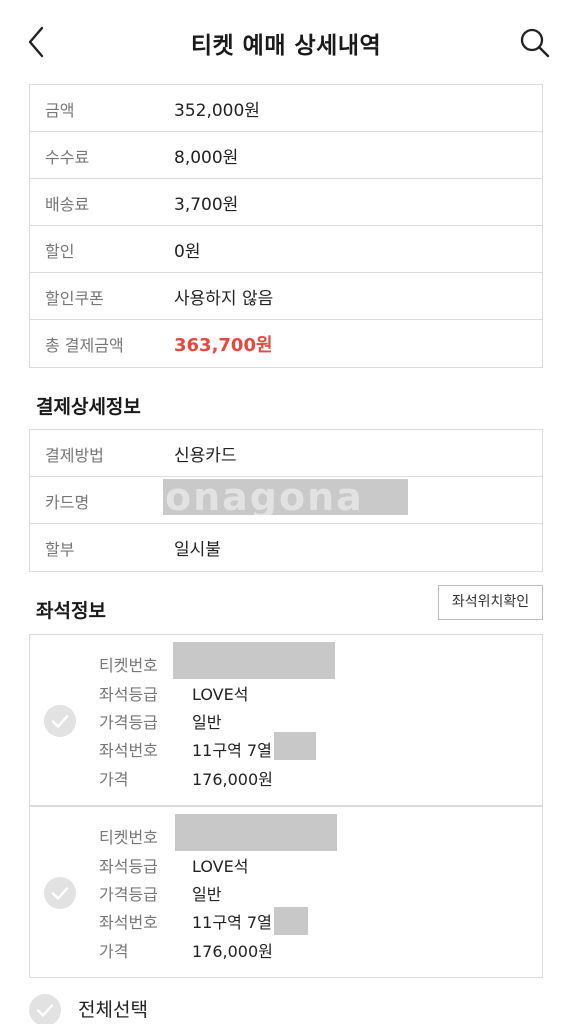 This screenshot has width=572, height=1024. Describe the element at coordinates (205, 456) in the screenshot. I see `payment-method-value: 신용카드` at that location.